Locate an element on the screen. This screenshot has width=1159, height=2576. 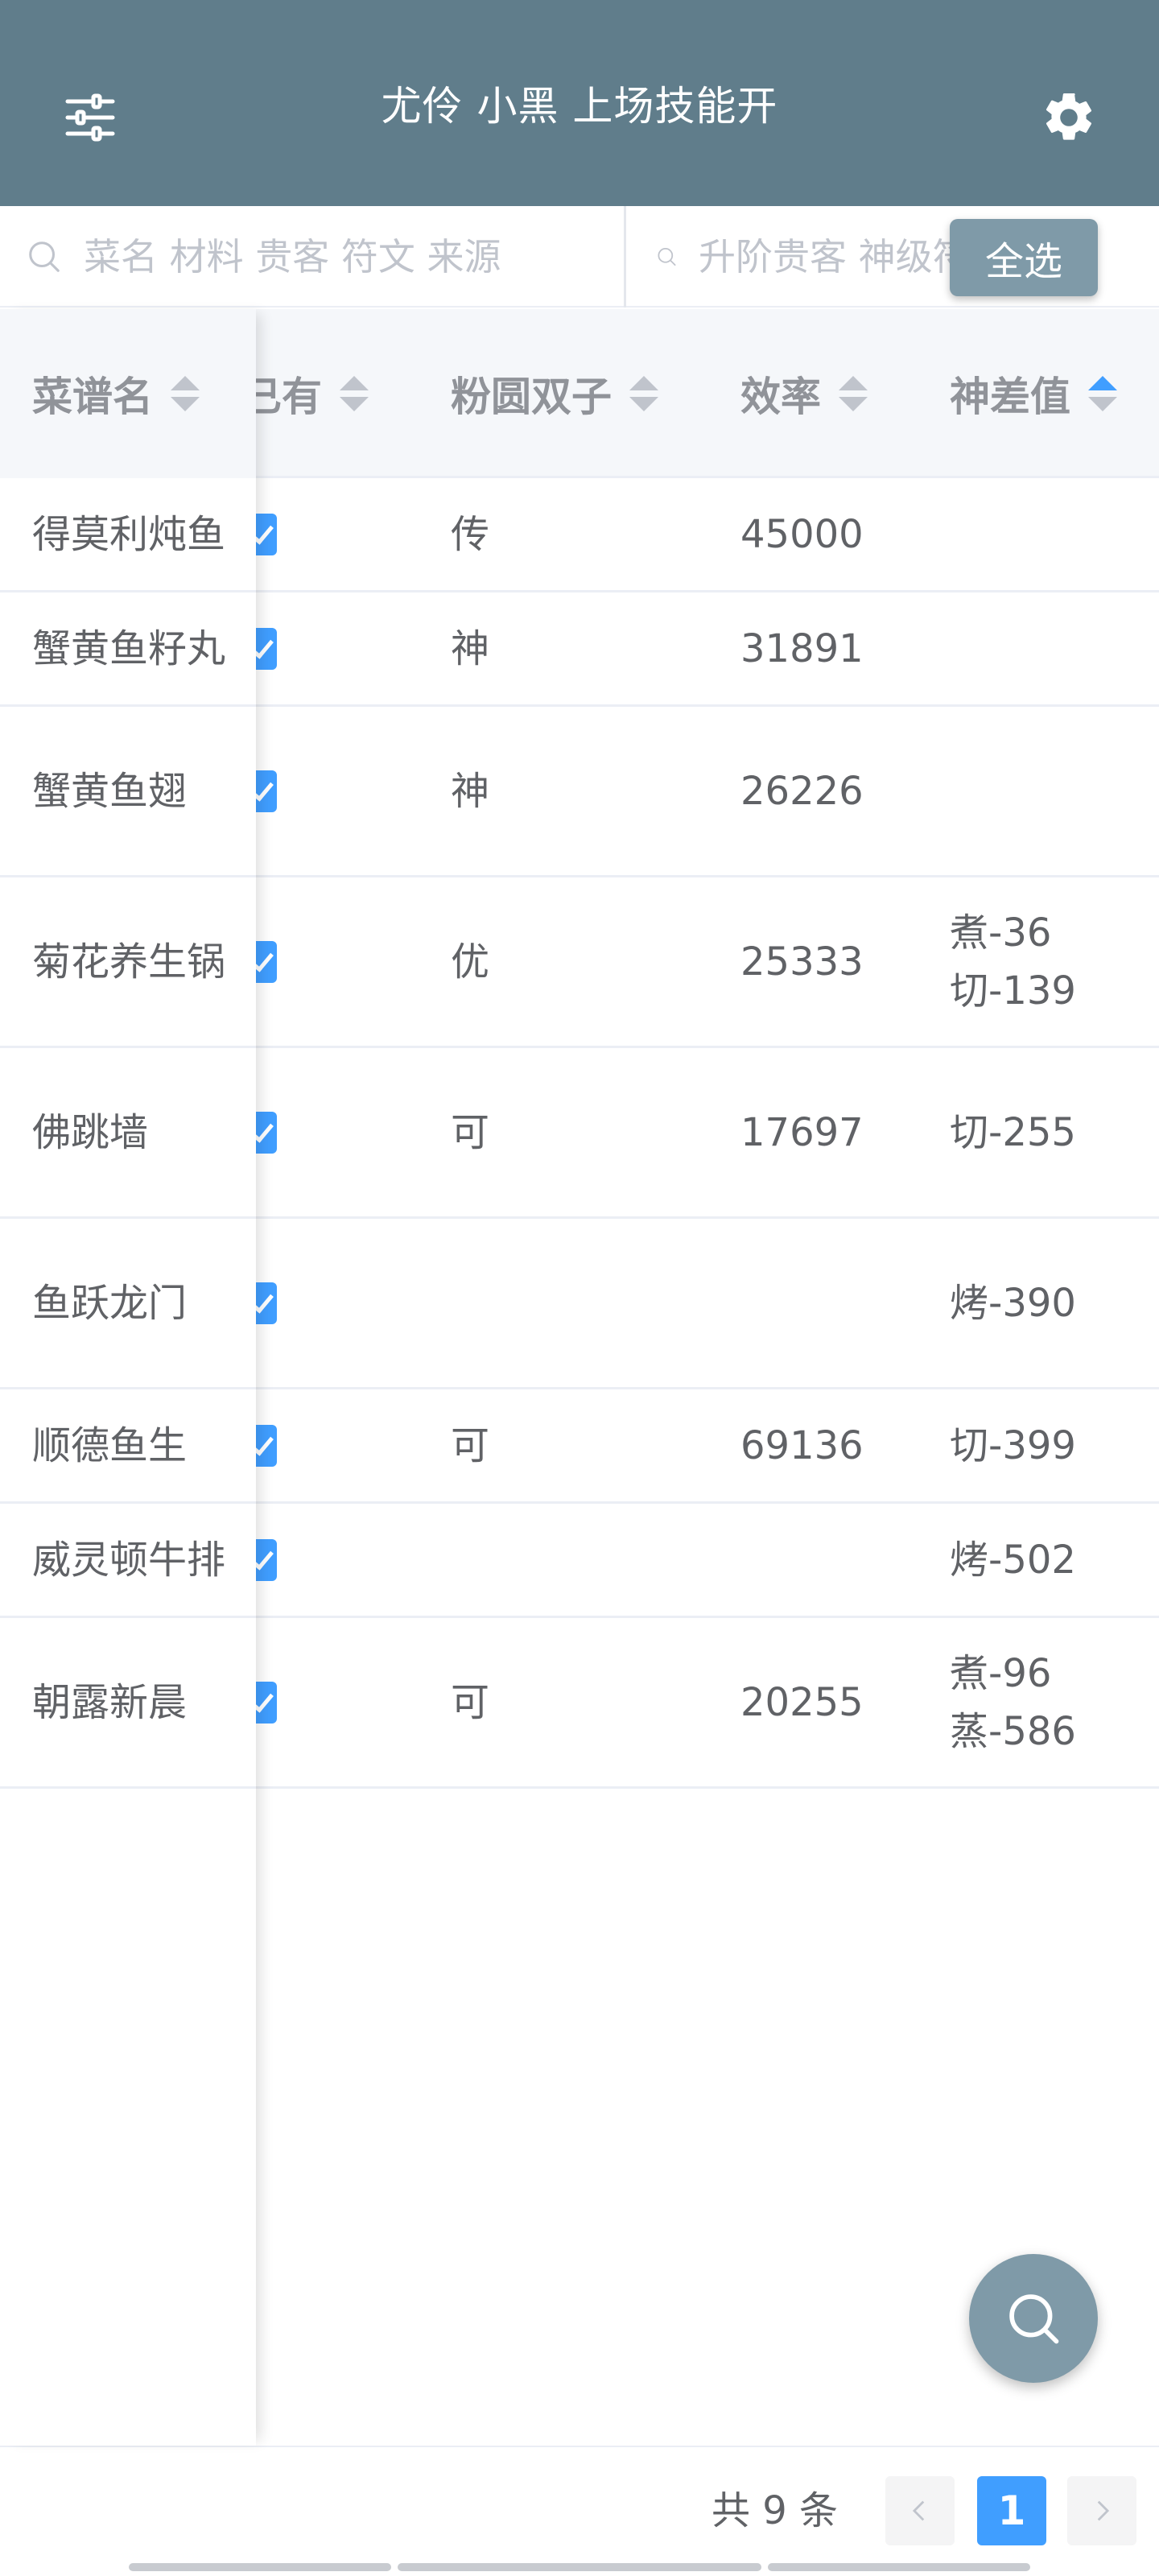
recipe-name: 蟹黄鱼翅 is located at coordinates (110, 791).